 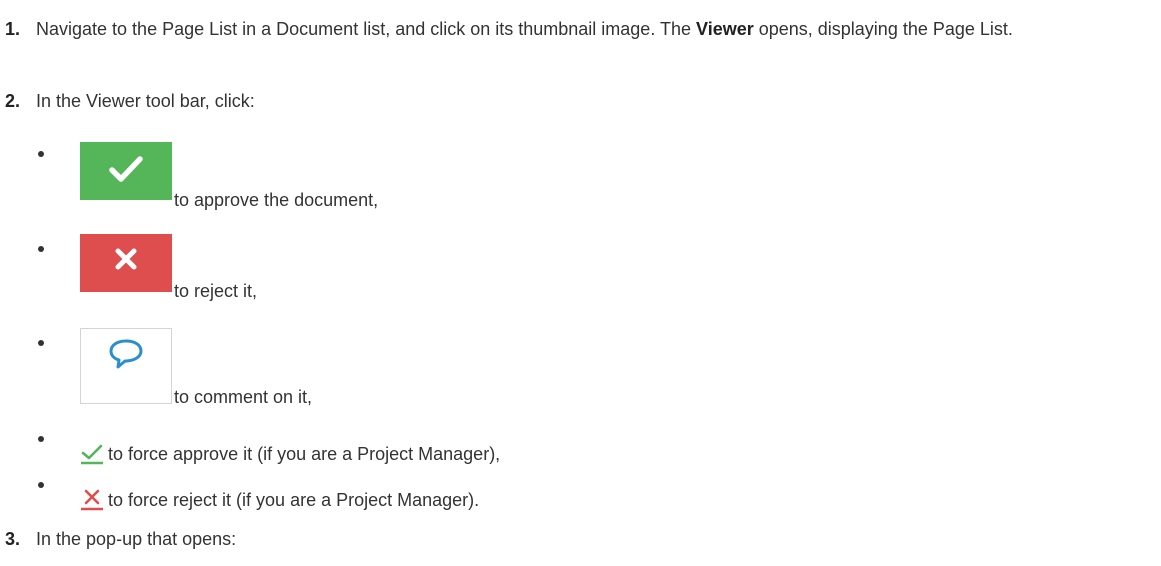 I want to click on approve-button, so click(x=126, y=171).